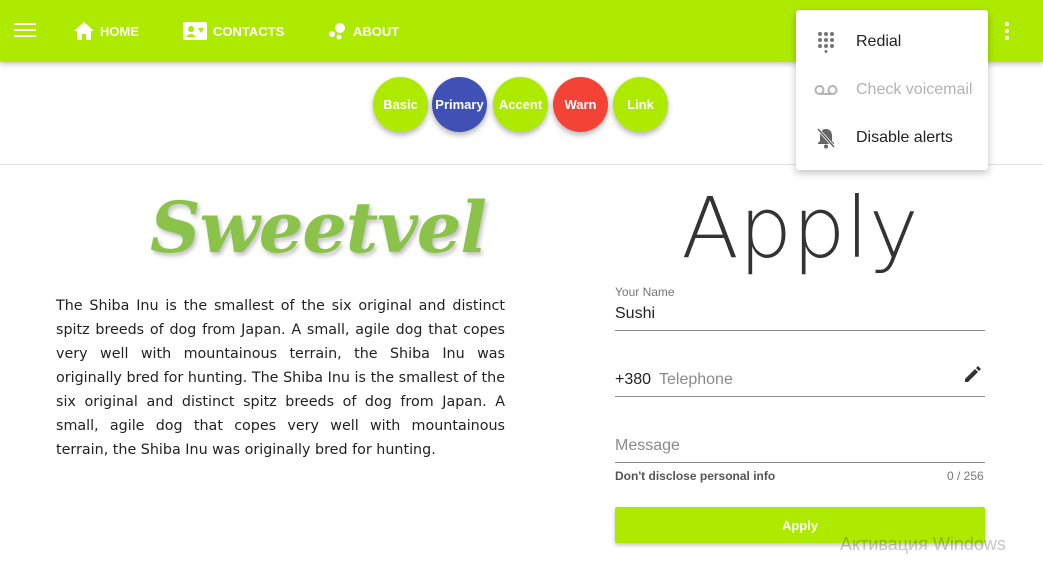 This screenshot has height=563, width=1043. I want to click on basic-button: Basic, so click(400, 104).